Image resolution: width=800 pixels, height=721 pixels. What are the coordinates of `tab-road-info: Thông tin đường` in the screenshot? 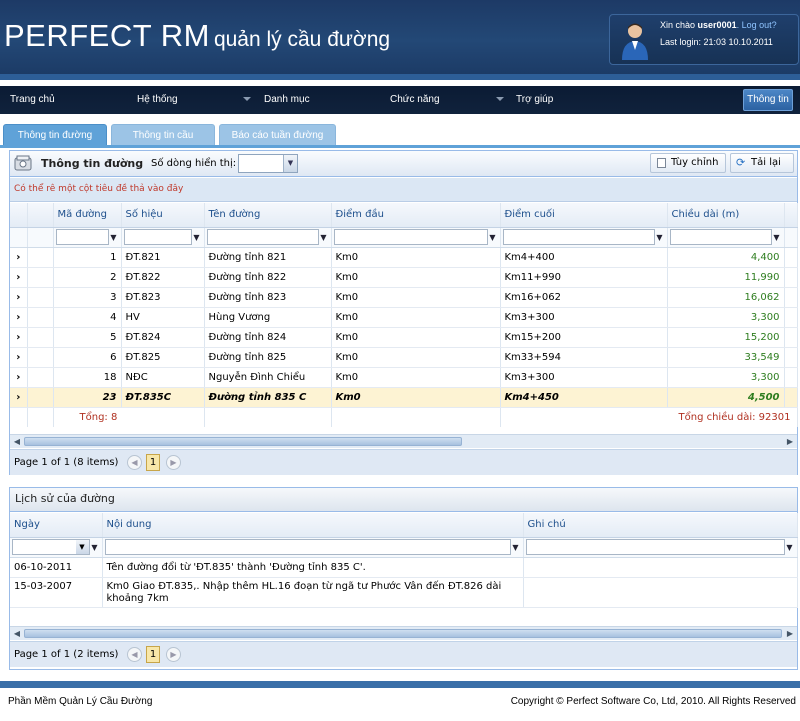 It's located at (55, 135).